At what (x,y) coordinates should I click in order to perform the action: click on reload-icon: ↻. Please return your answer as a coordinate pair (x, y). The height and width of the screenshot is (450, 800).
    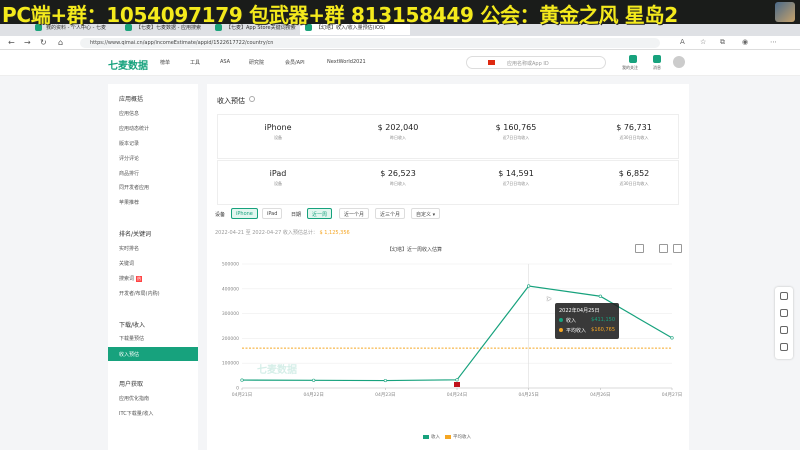
    Looking at the image, I should click on (43, 42).